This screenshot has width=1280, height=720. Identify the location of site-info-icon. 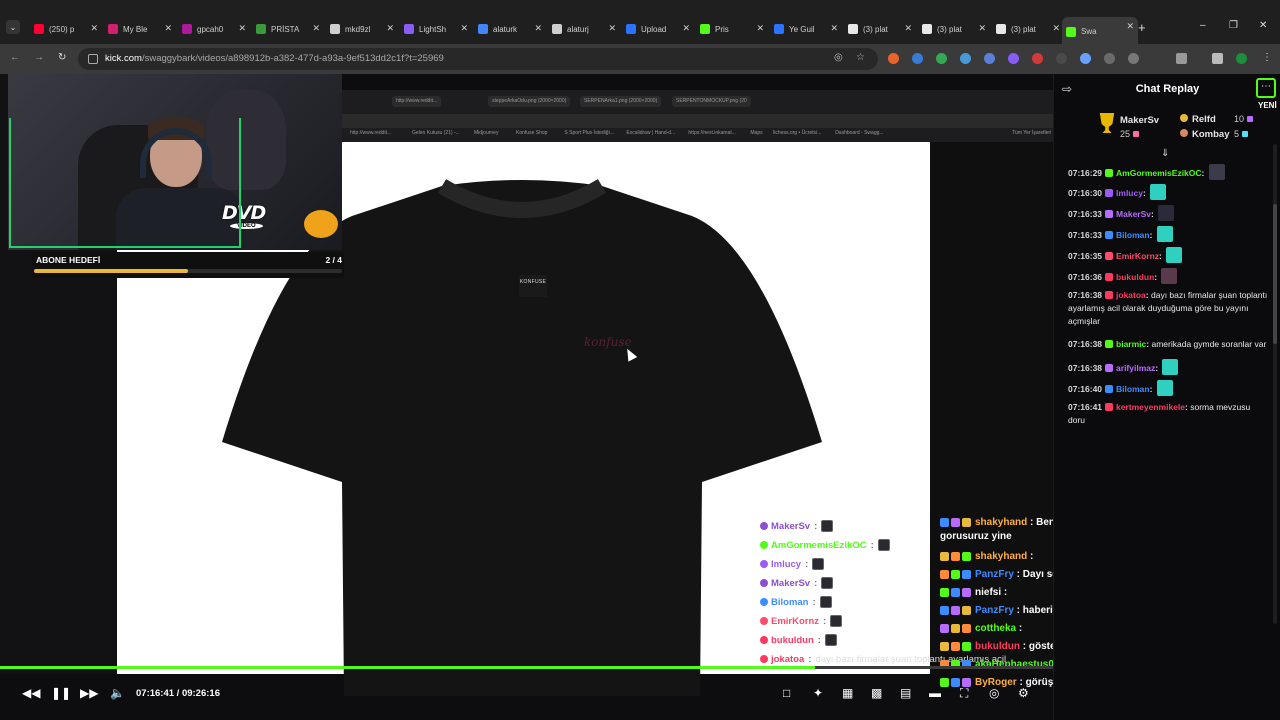
(93, 59).